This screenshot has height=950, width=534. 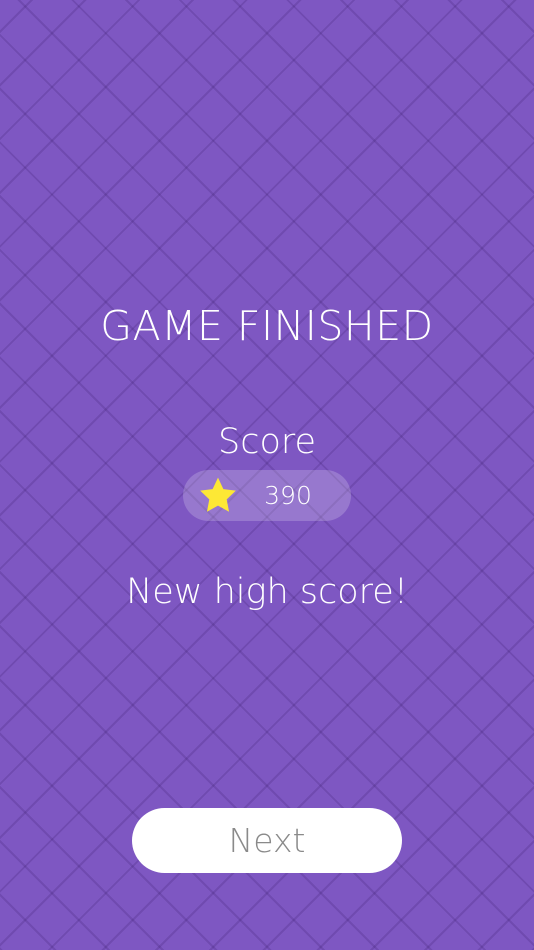 What do you see at coordinates (218, 494) in the screenshot?
I see `star-icon` at bounding box center [218, 494].